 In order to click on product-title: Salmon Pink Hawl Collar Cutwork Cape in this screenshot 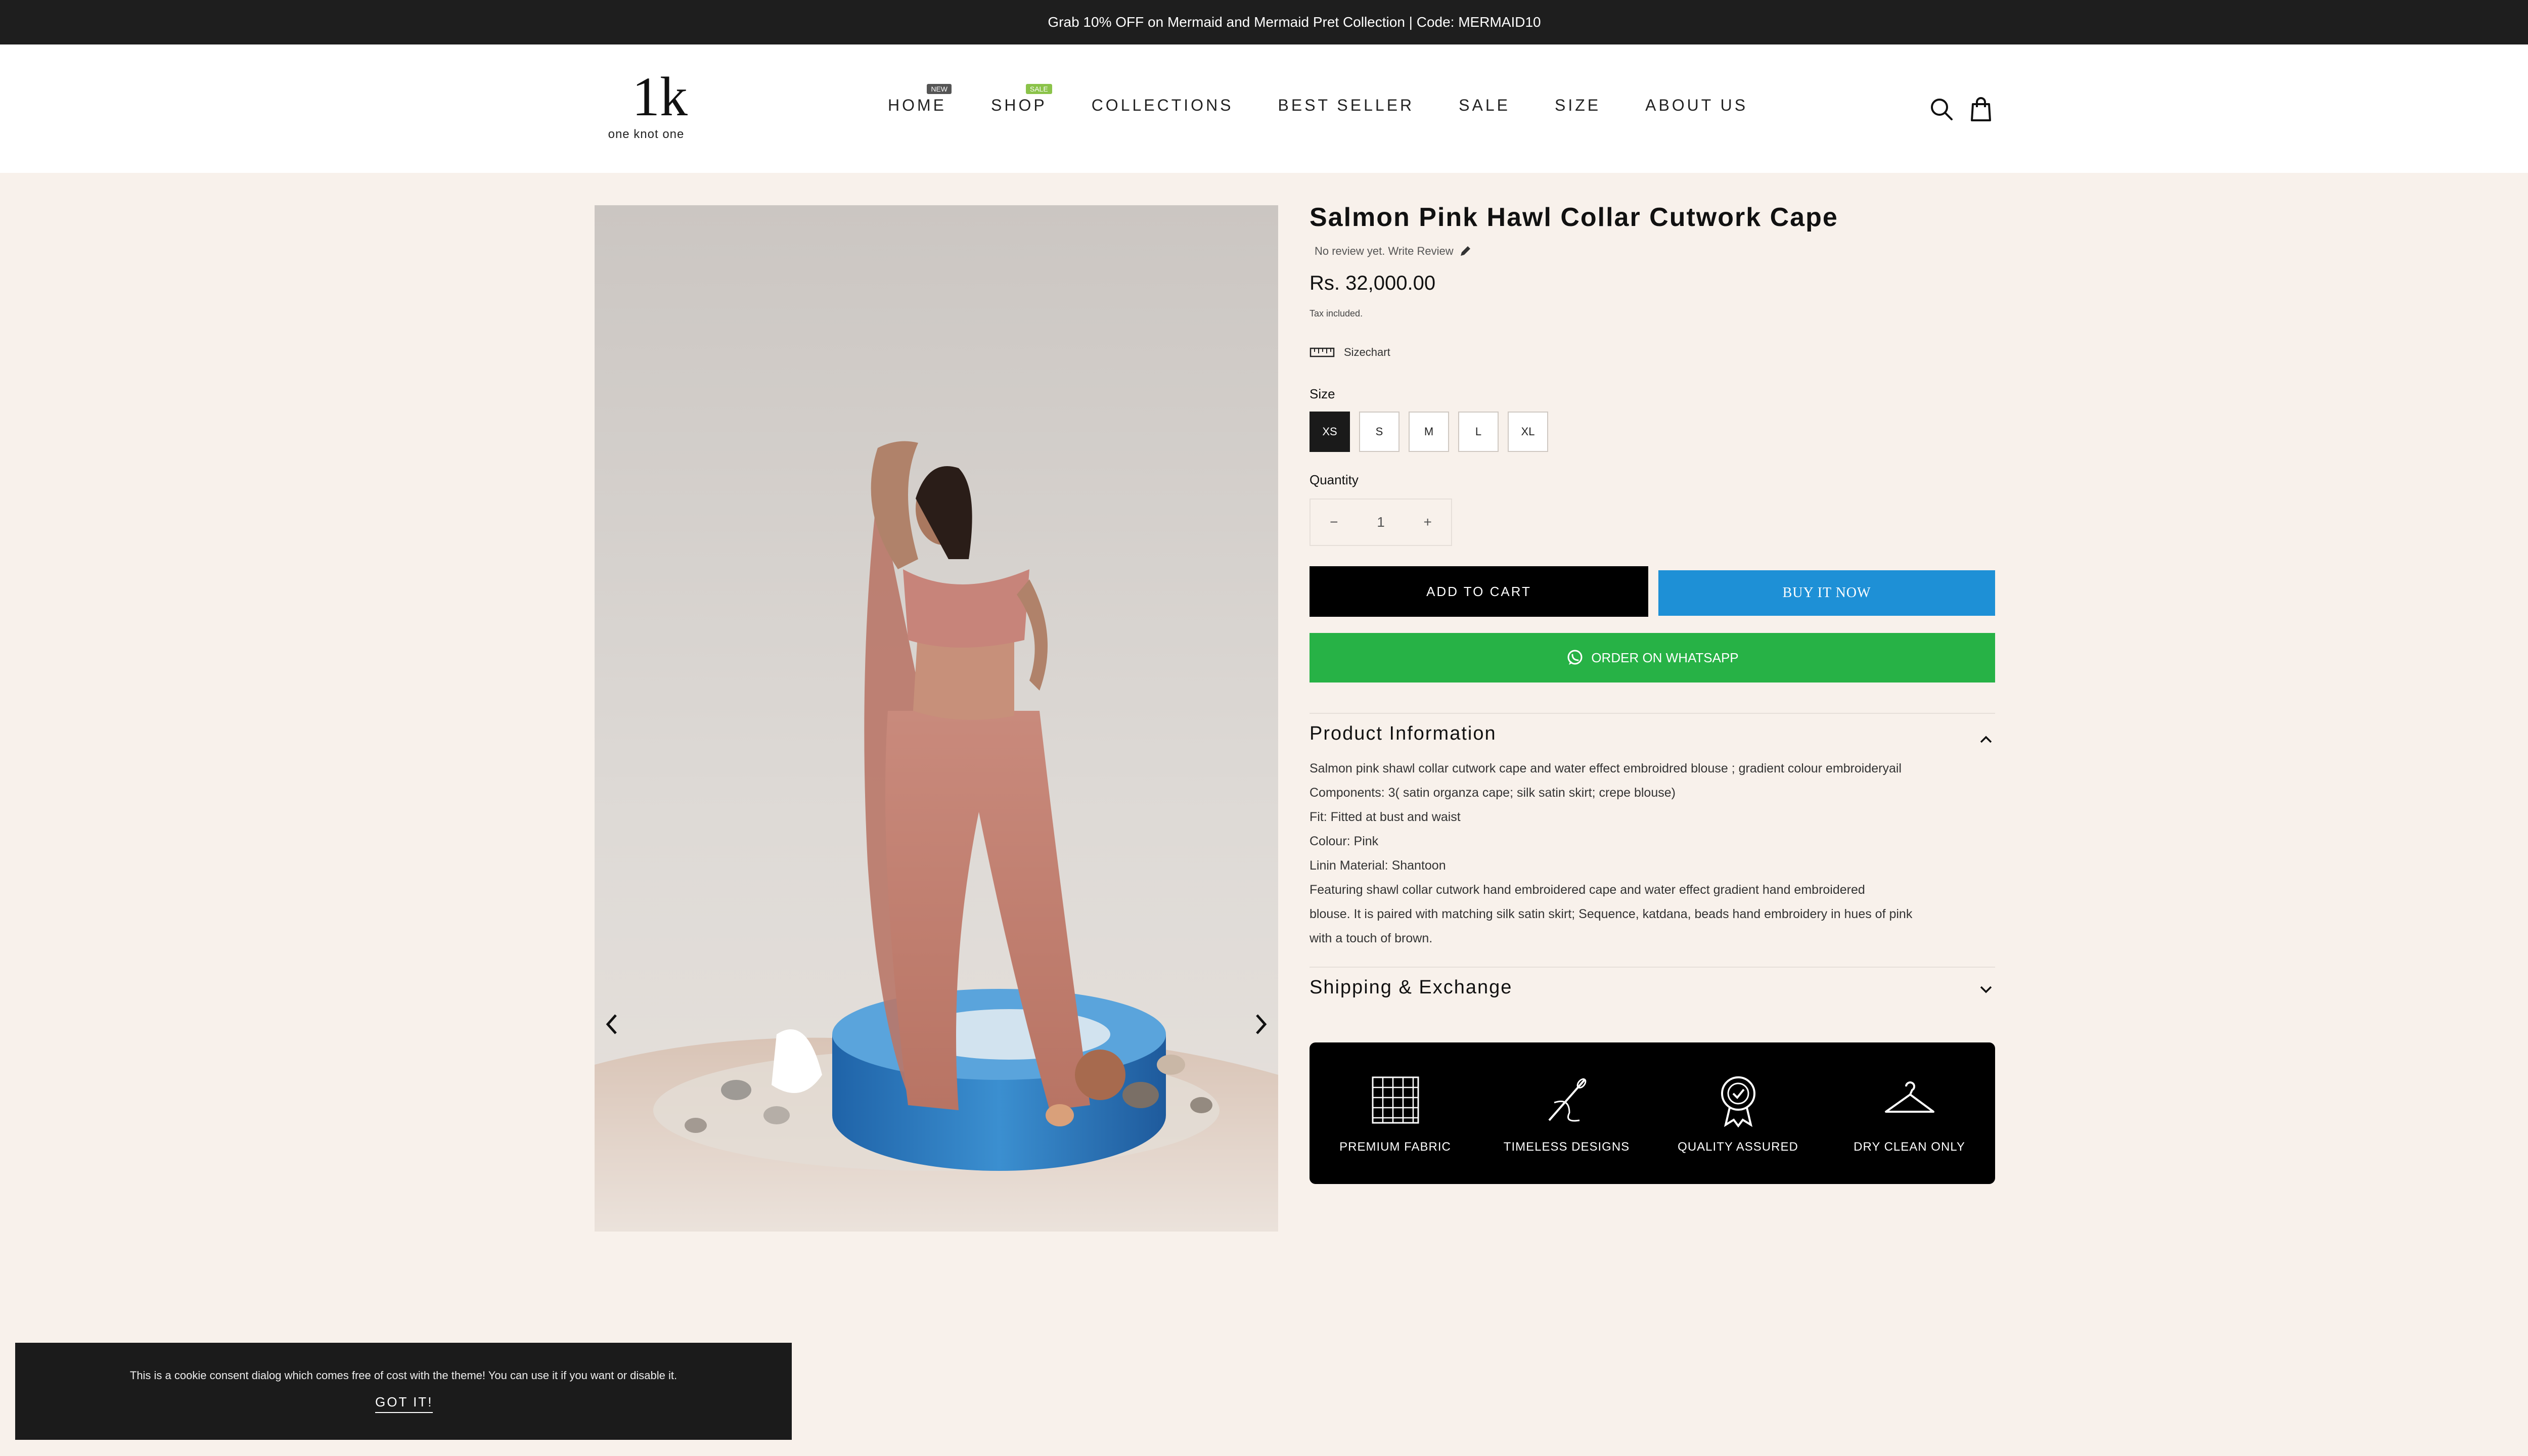, I will do `click(1574, 217)`.